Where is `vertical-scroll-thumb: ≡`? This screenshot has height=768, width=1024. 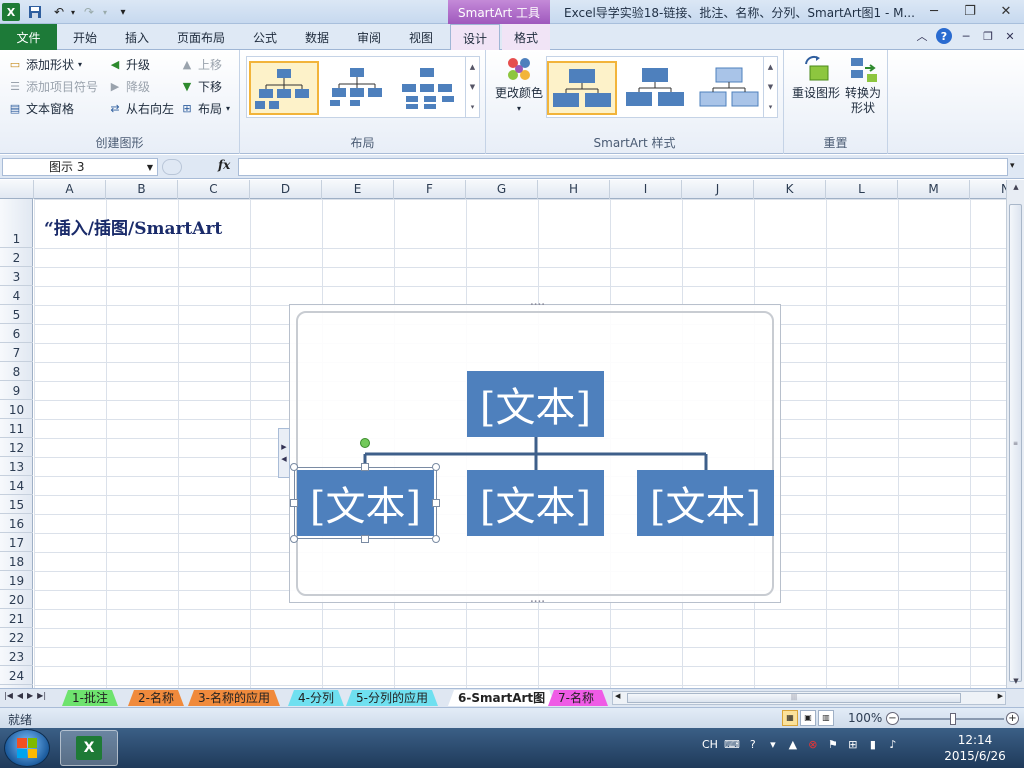
vertical-scroll-thumb: ≡ is located at coordinates (1015, 443).